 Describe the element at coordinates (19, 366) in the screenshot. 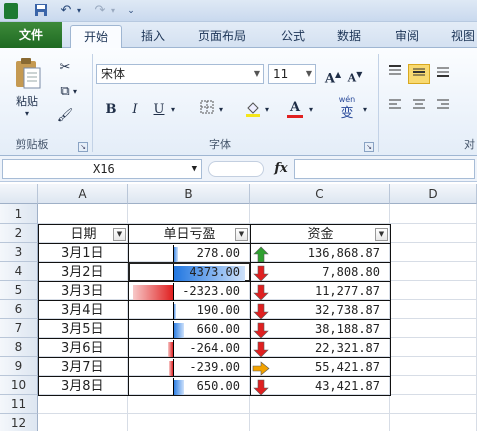

I see `row-header: 9` at that location.